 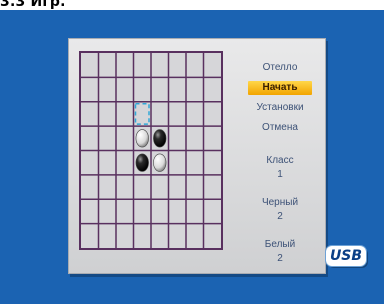 I want to click on white-count-label: Белый, so click(x=280, y=244).